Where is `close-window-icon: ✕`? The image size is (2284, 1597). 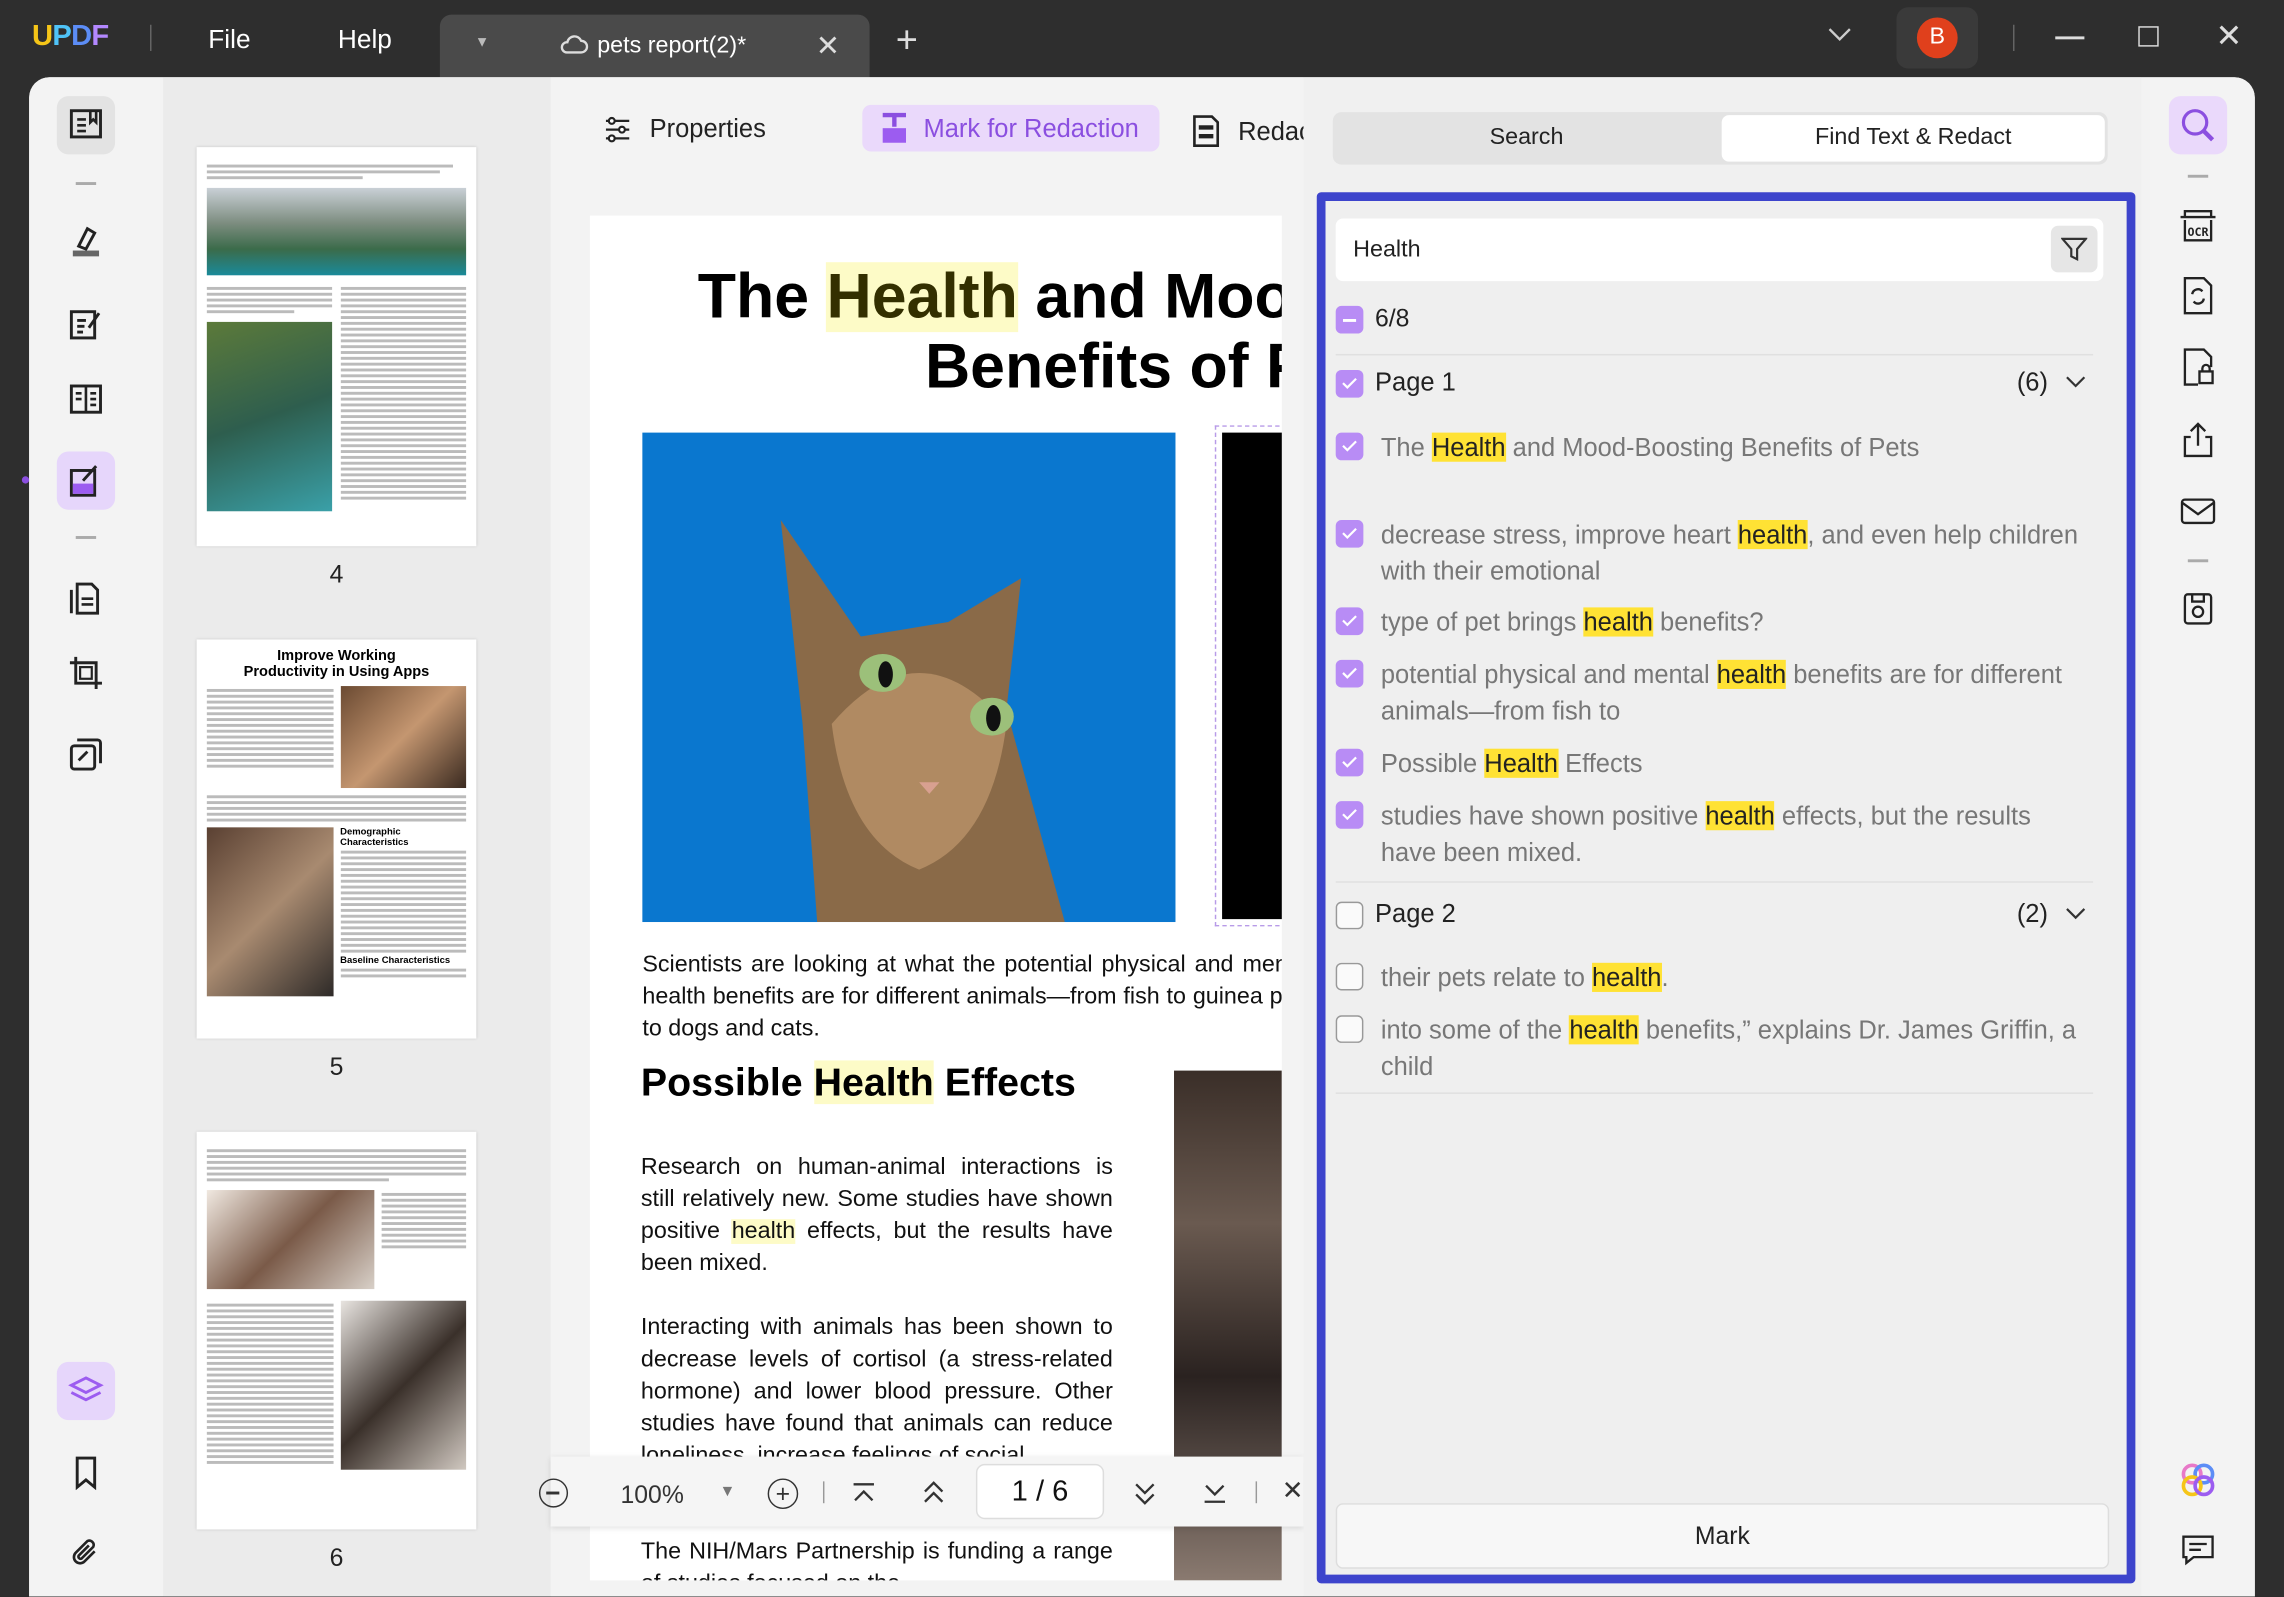 close-window-icon: ✕ is located at coordinates (2228, 36).